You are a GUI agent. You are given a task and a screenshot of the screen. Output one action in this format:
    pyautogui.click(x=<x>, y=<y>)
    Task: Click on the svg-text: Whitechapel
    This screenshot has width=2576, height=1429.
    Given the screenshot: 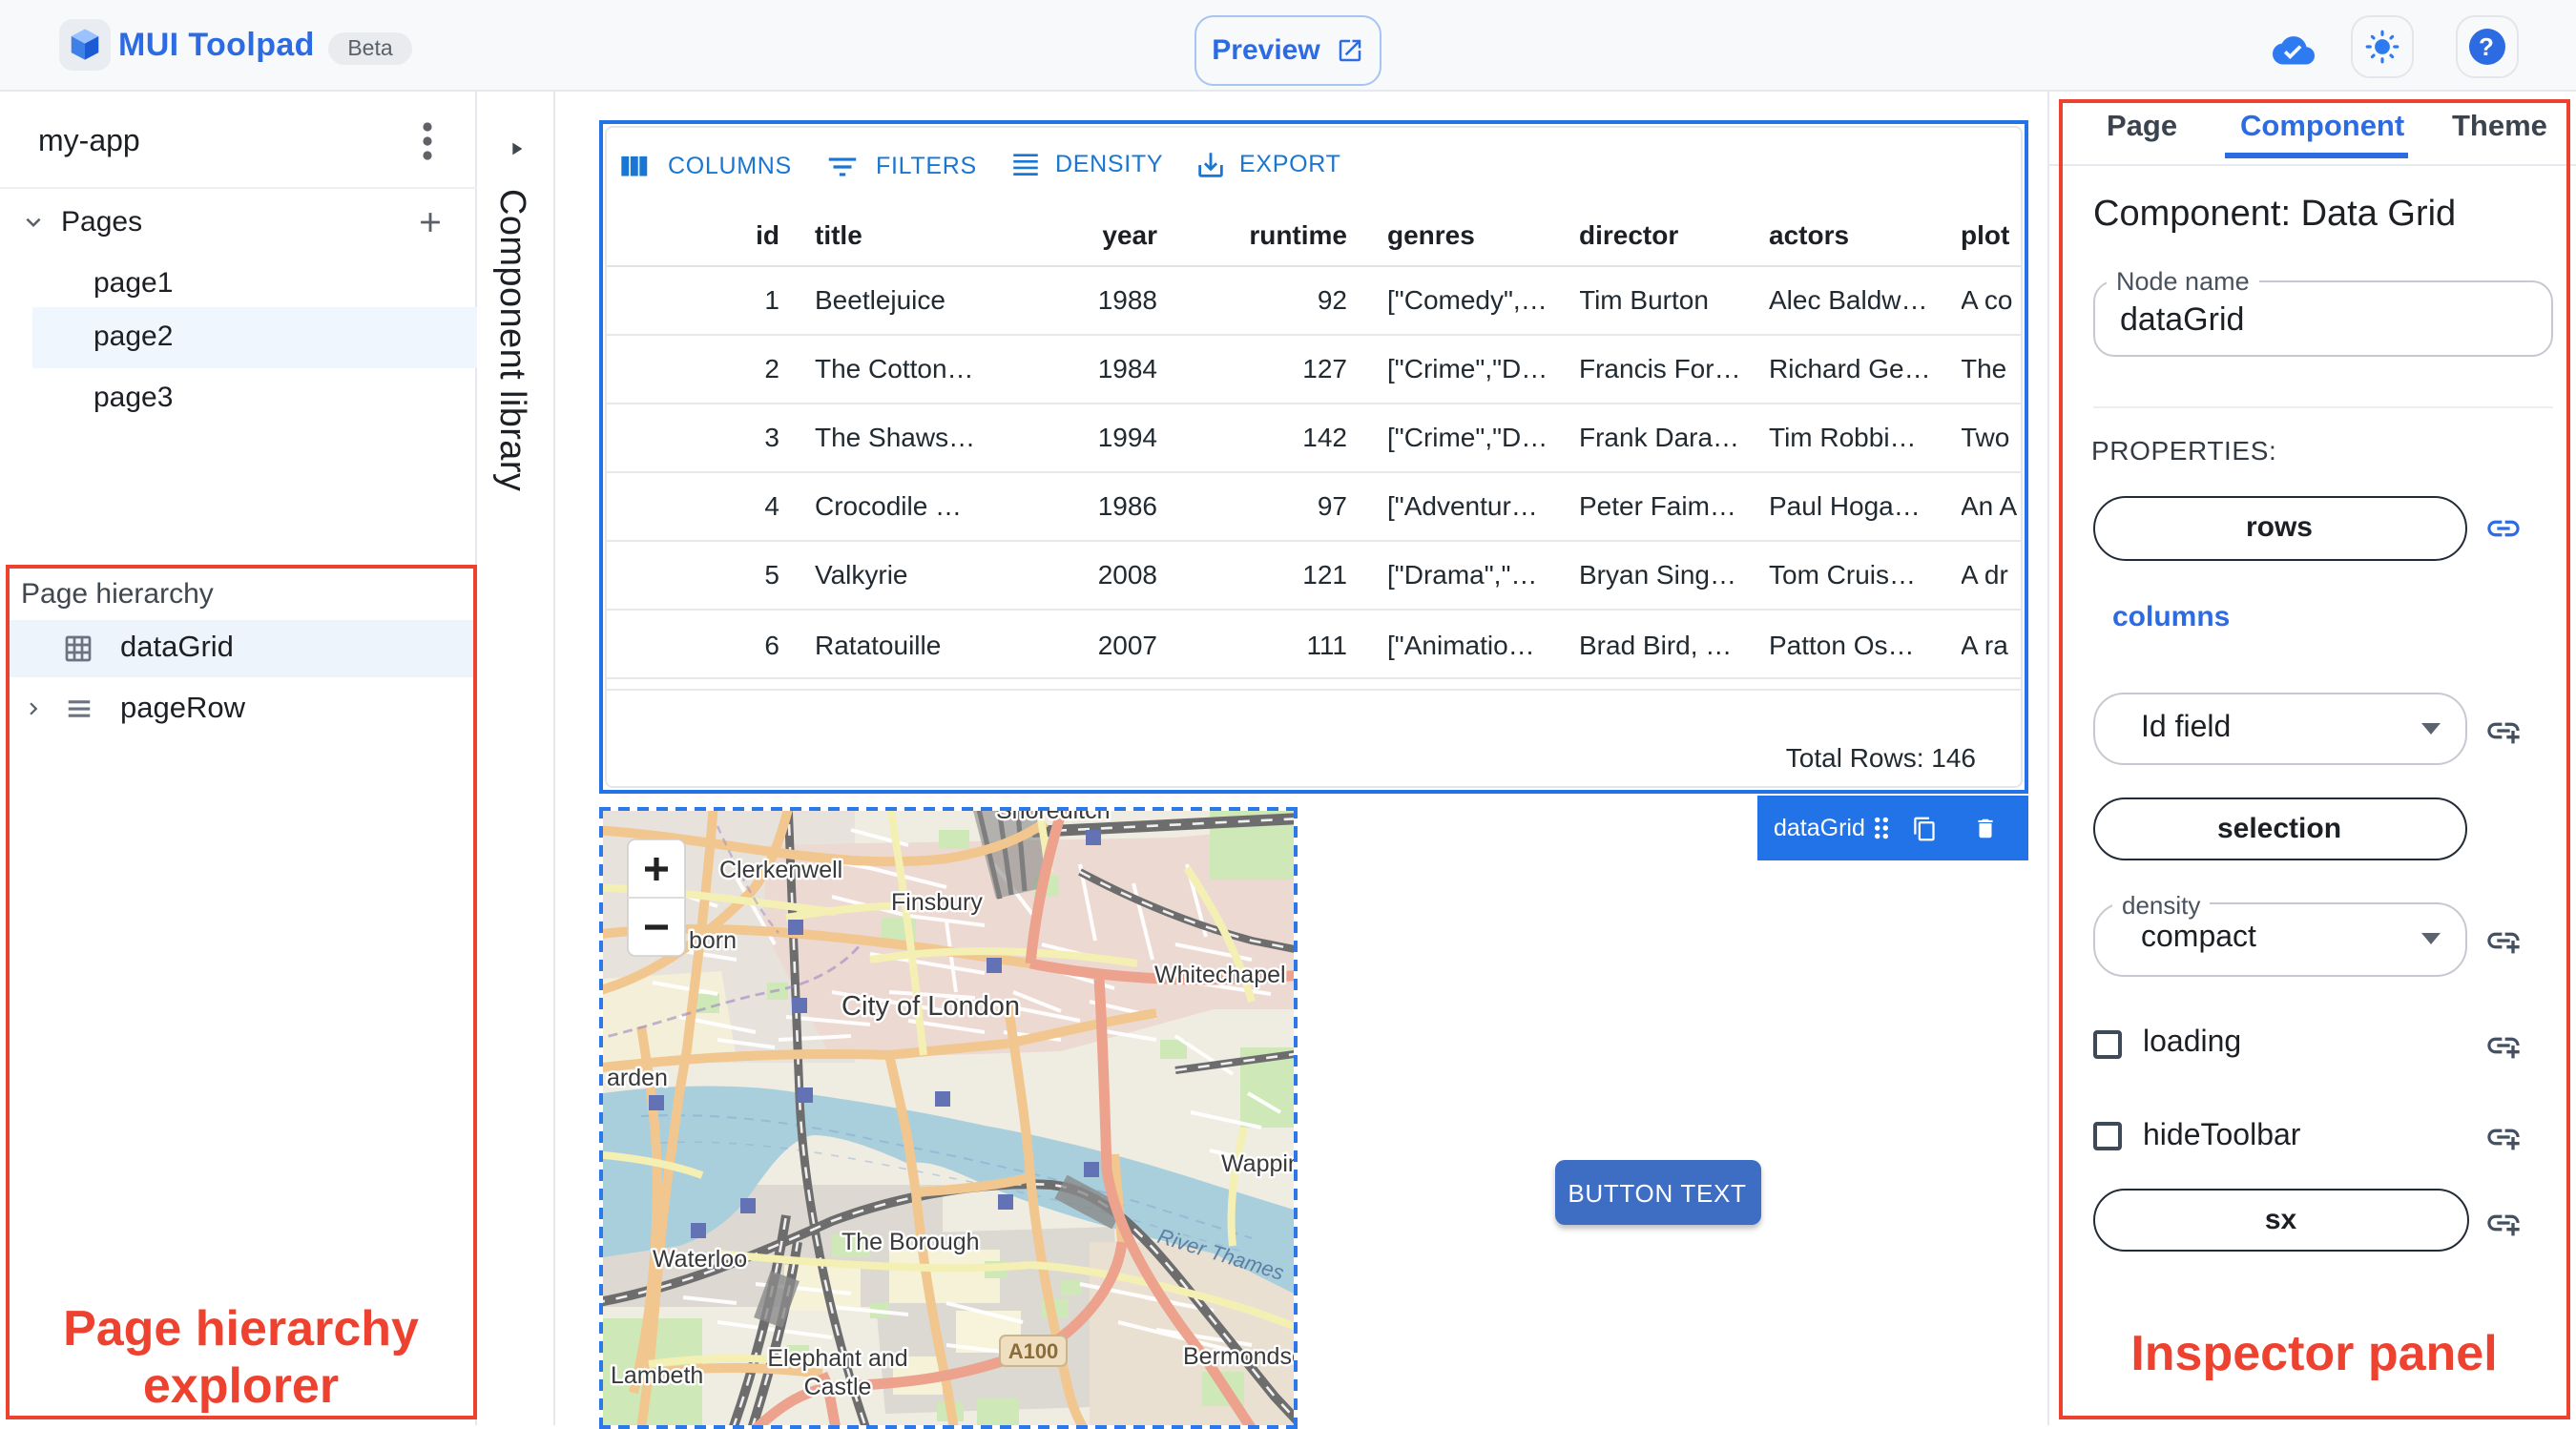 What is the action you would take?
    pyautogui.click(x=1219, y=975)
    